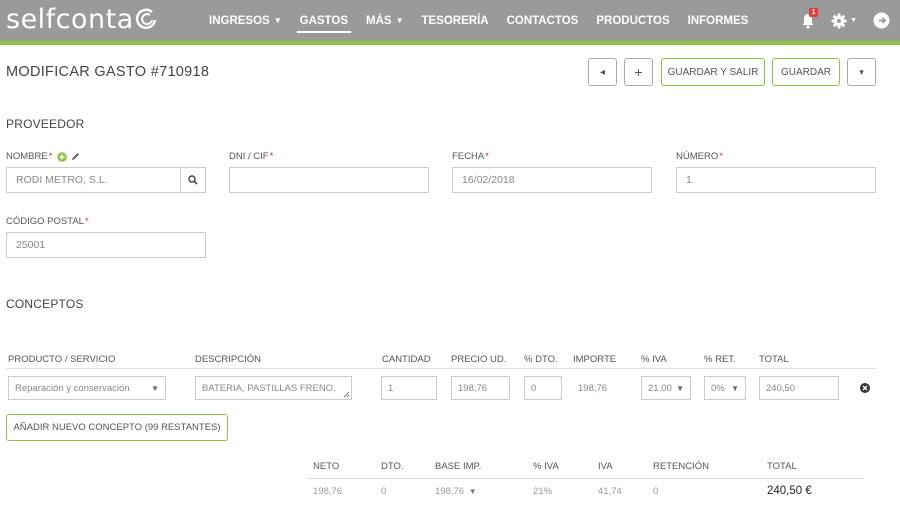 The image size is (900, 510). Describe the element at coordinates (776, 180) in the screenshot. I see `numero-field: 1` at that location.